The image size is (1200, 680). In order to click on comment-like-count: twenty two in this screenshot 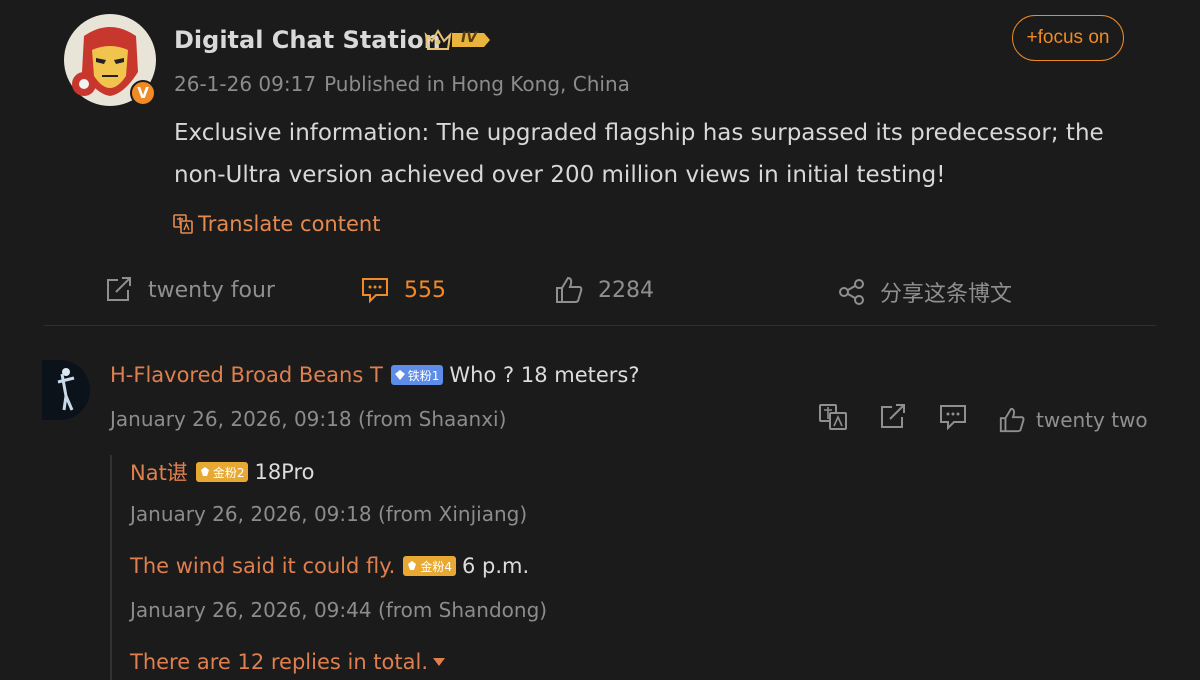, I will do `click(1092, 419)`.